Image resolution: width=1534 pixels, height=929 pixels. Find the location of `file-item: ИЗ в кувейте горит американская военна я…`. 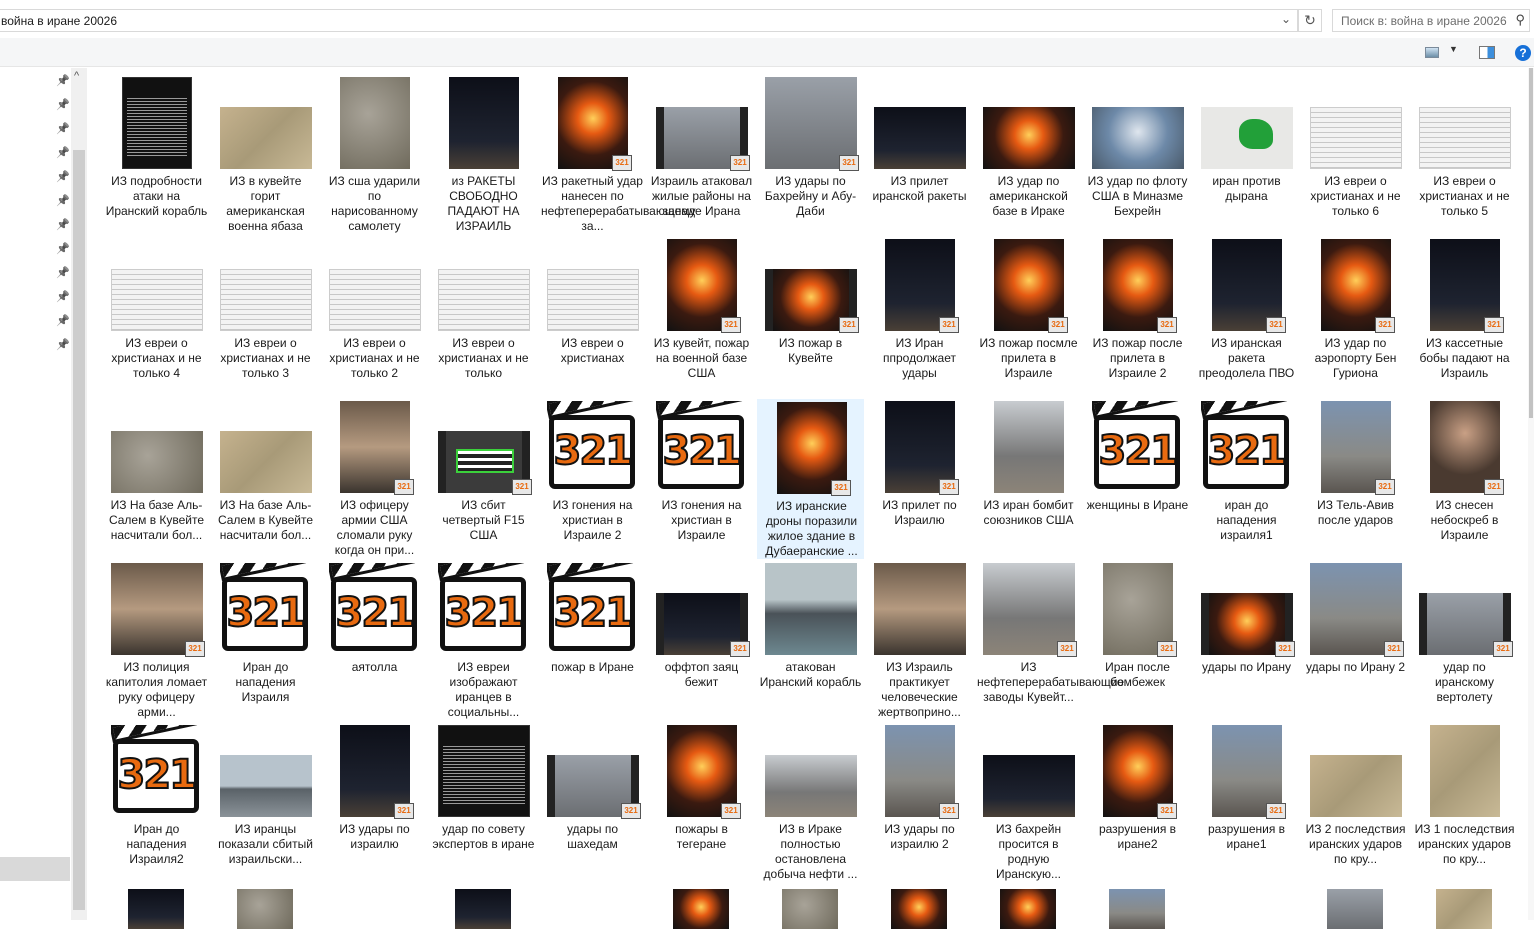

file-item: ИЗ в кувейте горит американская военна я… is located at coordinates (265, 155).